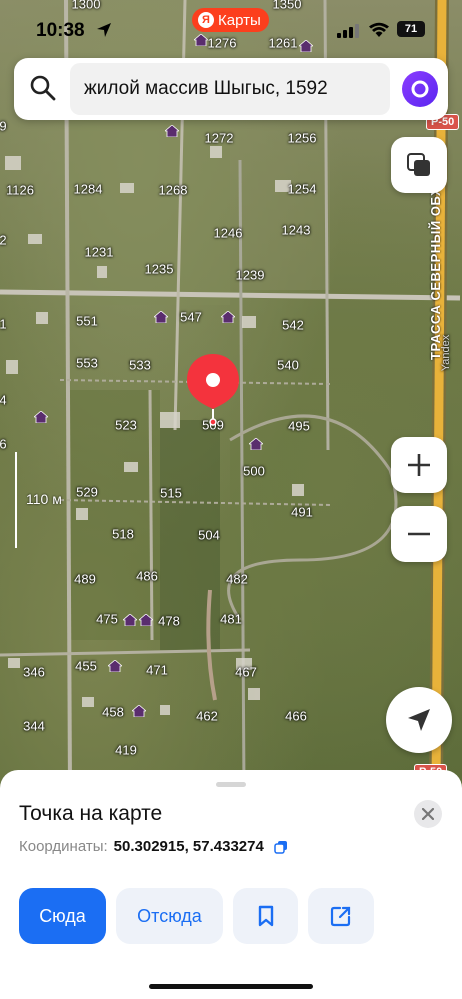 The image size is (462, 999). What do you see at coordinates (209, 535) in the screenshot?
I see `lot-number: 504` at bounding box center [209, 535].